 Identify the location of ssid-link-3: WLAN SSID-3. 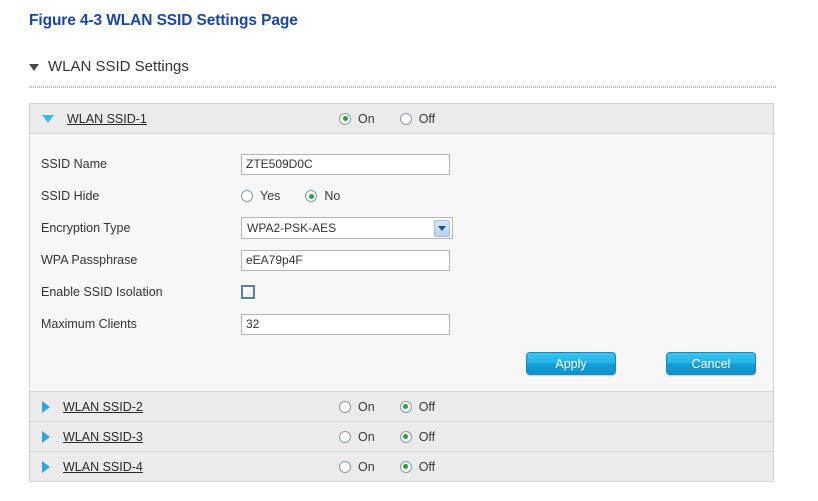
(103, 437).